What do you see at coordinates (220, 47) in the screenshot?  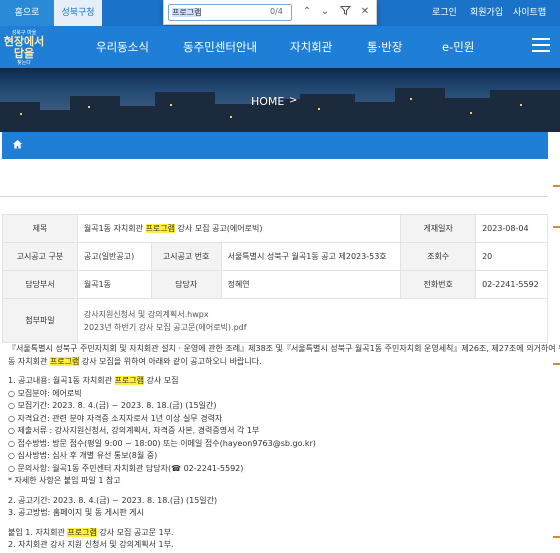 I see `nav-item-center-info: 동주민센터안내` at bounding box center [220, 47].